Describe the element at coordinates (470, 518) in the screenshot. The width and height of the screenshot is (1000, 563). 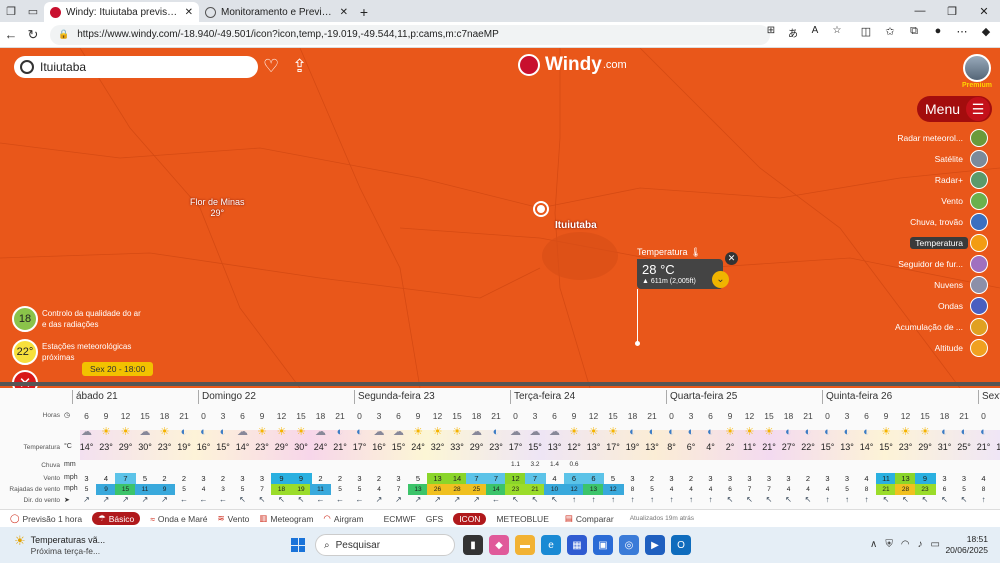
I see `model-icon: ICON` at that location.